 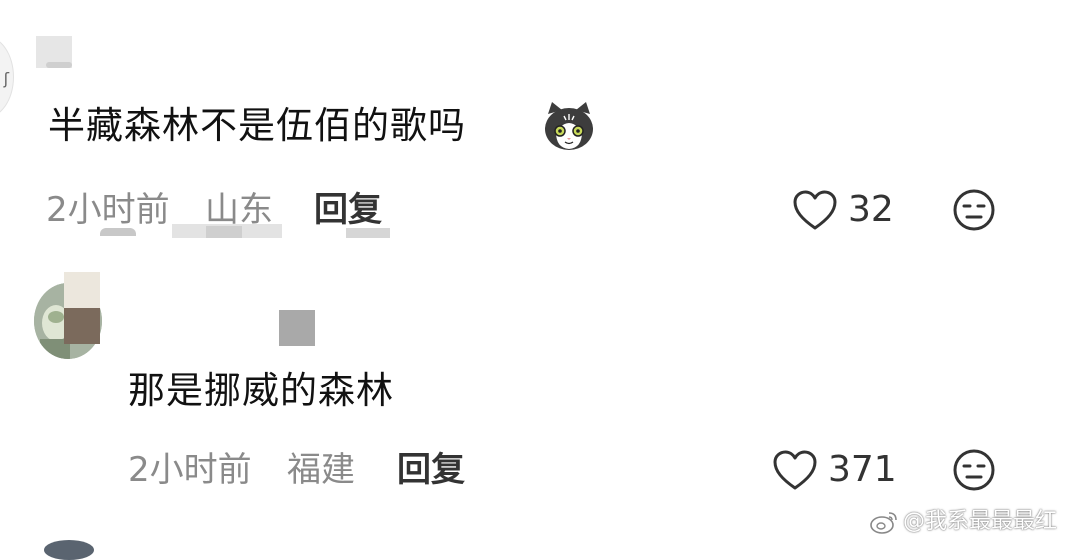 What do you see at coordinates (862, 469) in the screenshot?
I see `like-count: 371` at bounding box center [862, 469].